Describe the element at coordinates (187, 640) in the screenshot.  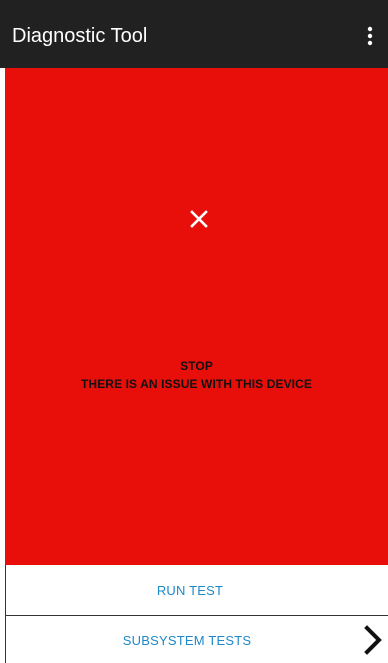
I see `subsystem-tests-label: SUBSYSTEM TESTS` at that location.